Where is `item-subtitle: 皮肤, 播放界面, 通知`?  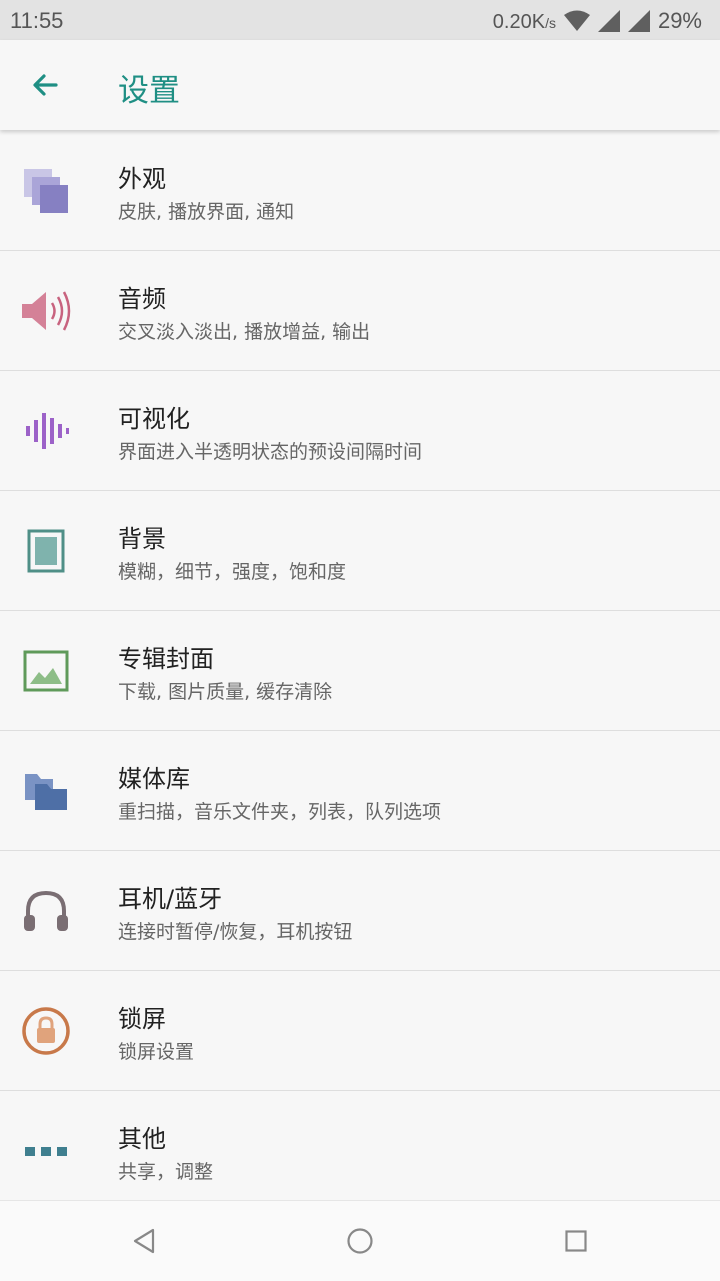 item-subtitle: 皮肤, 播放界面, 通知 is located at coordinates (206, 212).